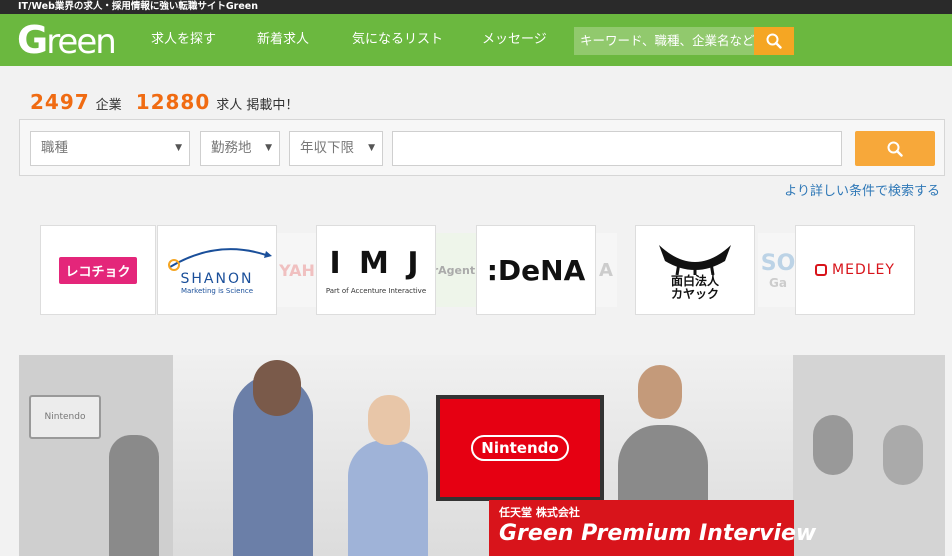 This screenshot has height=556, width=952. Describe the element at coordinates (240, 148) in the screenshot. I see `location-select: 勤務地 ▼` at that location.